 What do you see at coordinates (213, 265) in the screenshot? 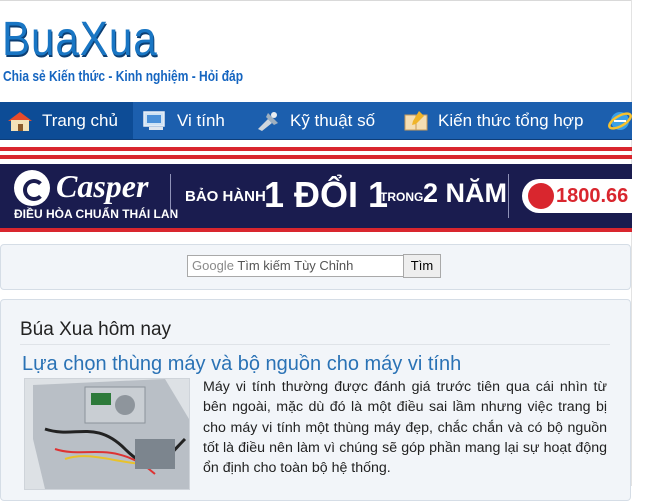
I see `google-label: Google` at bounding box center [213, 265].